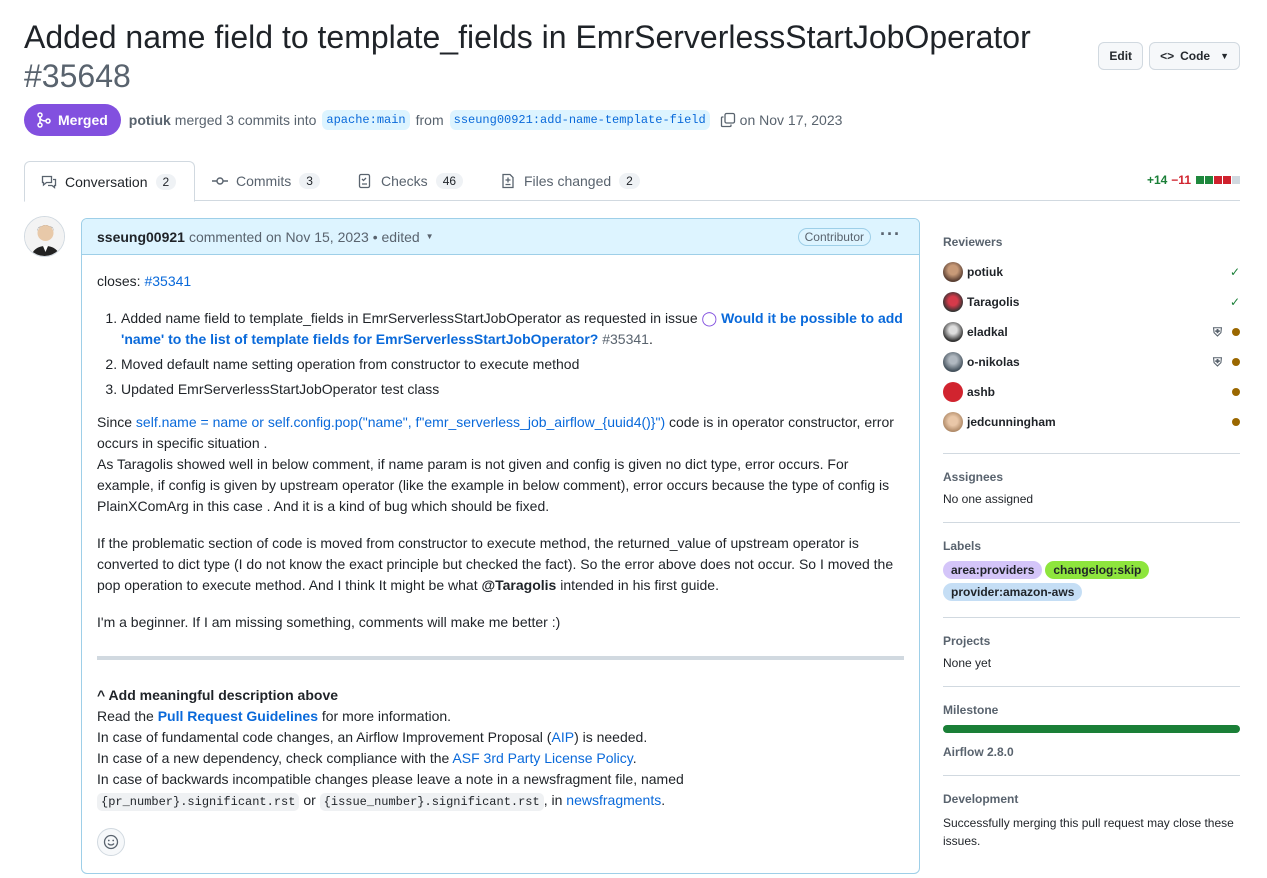 The width and height of the screenshot is (1267, 878). I want to click on edit-button: Edit, so click(1121, 56).